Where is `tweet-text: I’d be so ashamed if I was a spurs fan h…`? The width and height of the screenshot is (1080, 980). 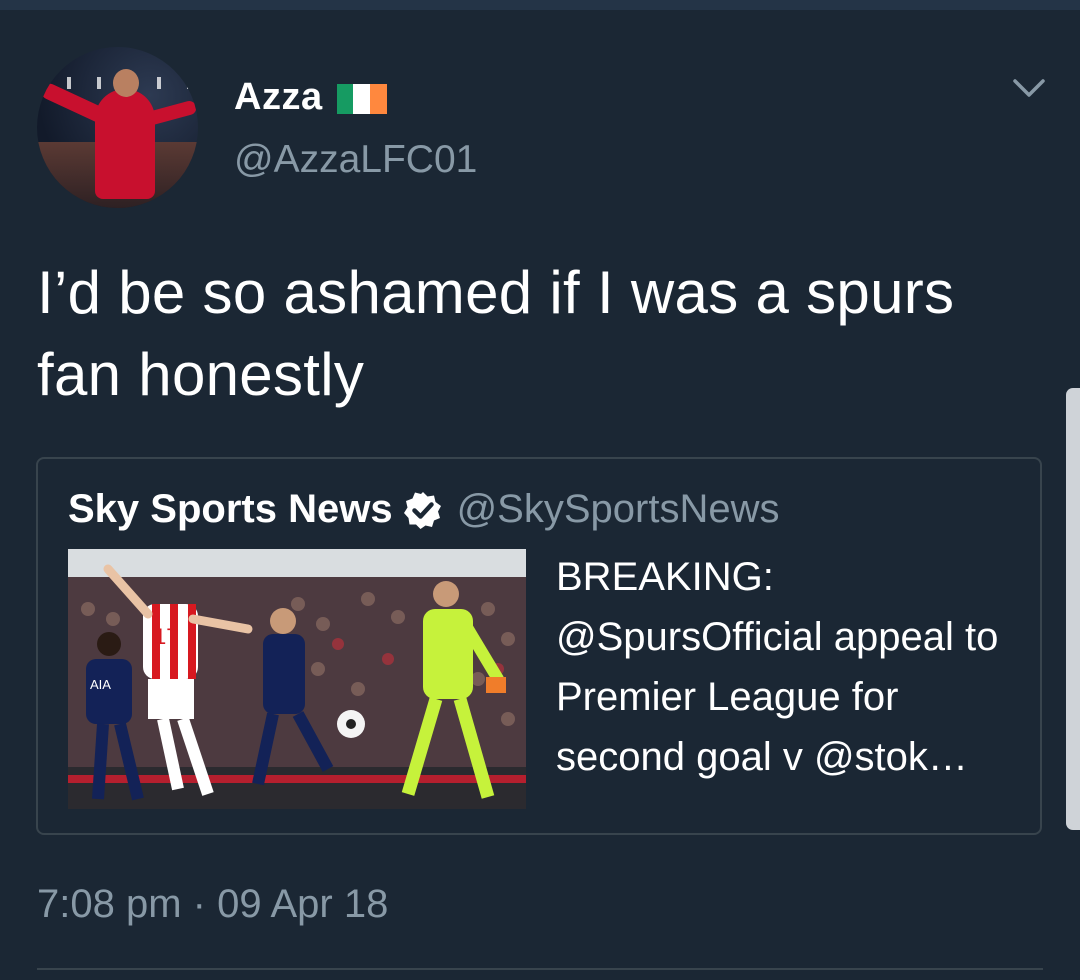 tweet-text: I’d be so ashamed if I was a spurs fan h… is located at coordinates (496, 333).